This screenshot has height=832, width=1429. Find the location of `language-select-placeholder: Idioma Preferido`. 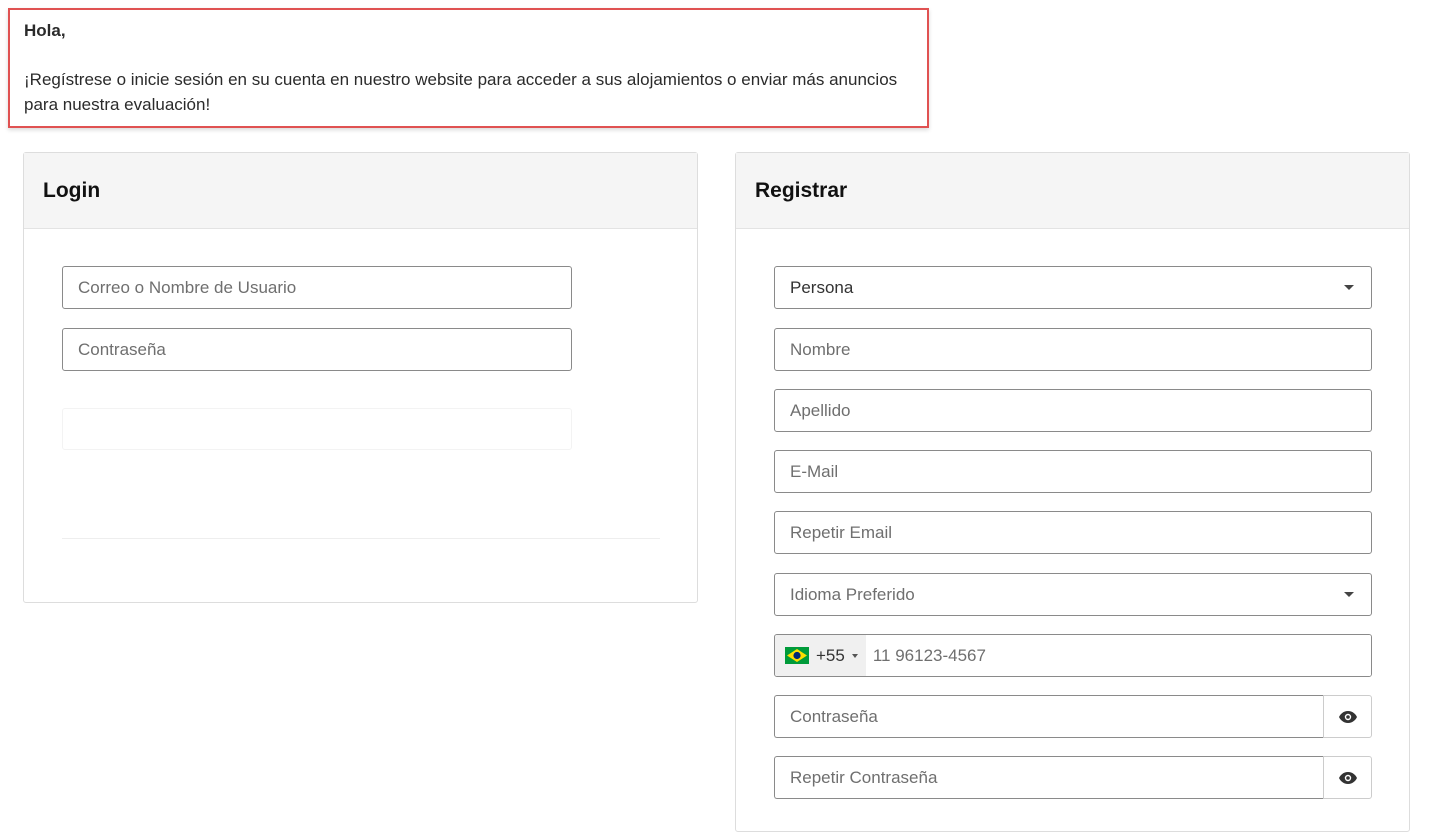

language-select-placeholder: Idioma Preferido is located at coordinates (852, 594).